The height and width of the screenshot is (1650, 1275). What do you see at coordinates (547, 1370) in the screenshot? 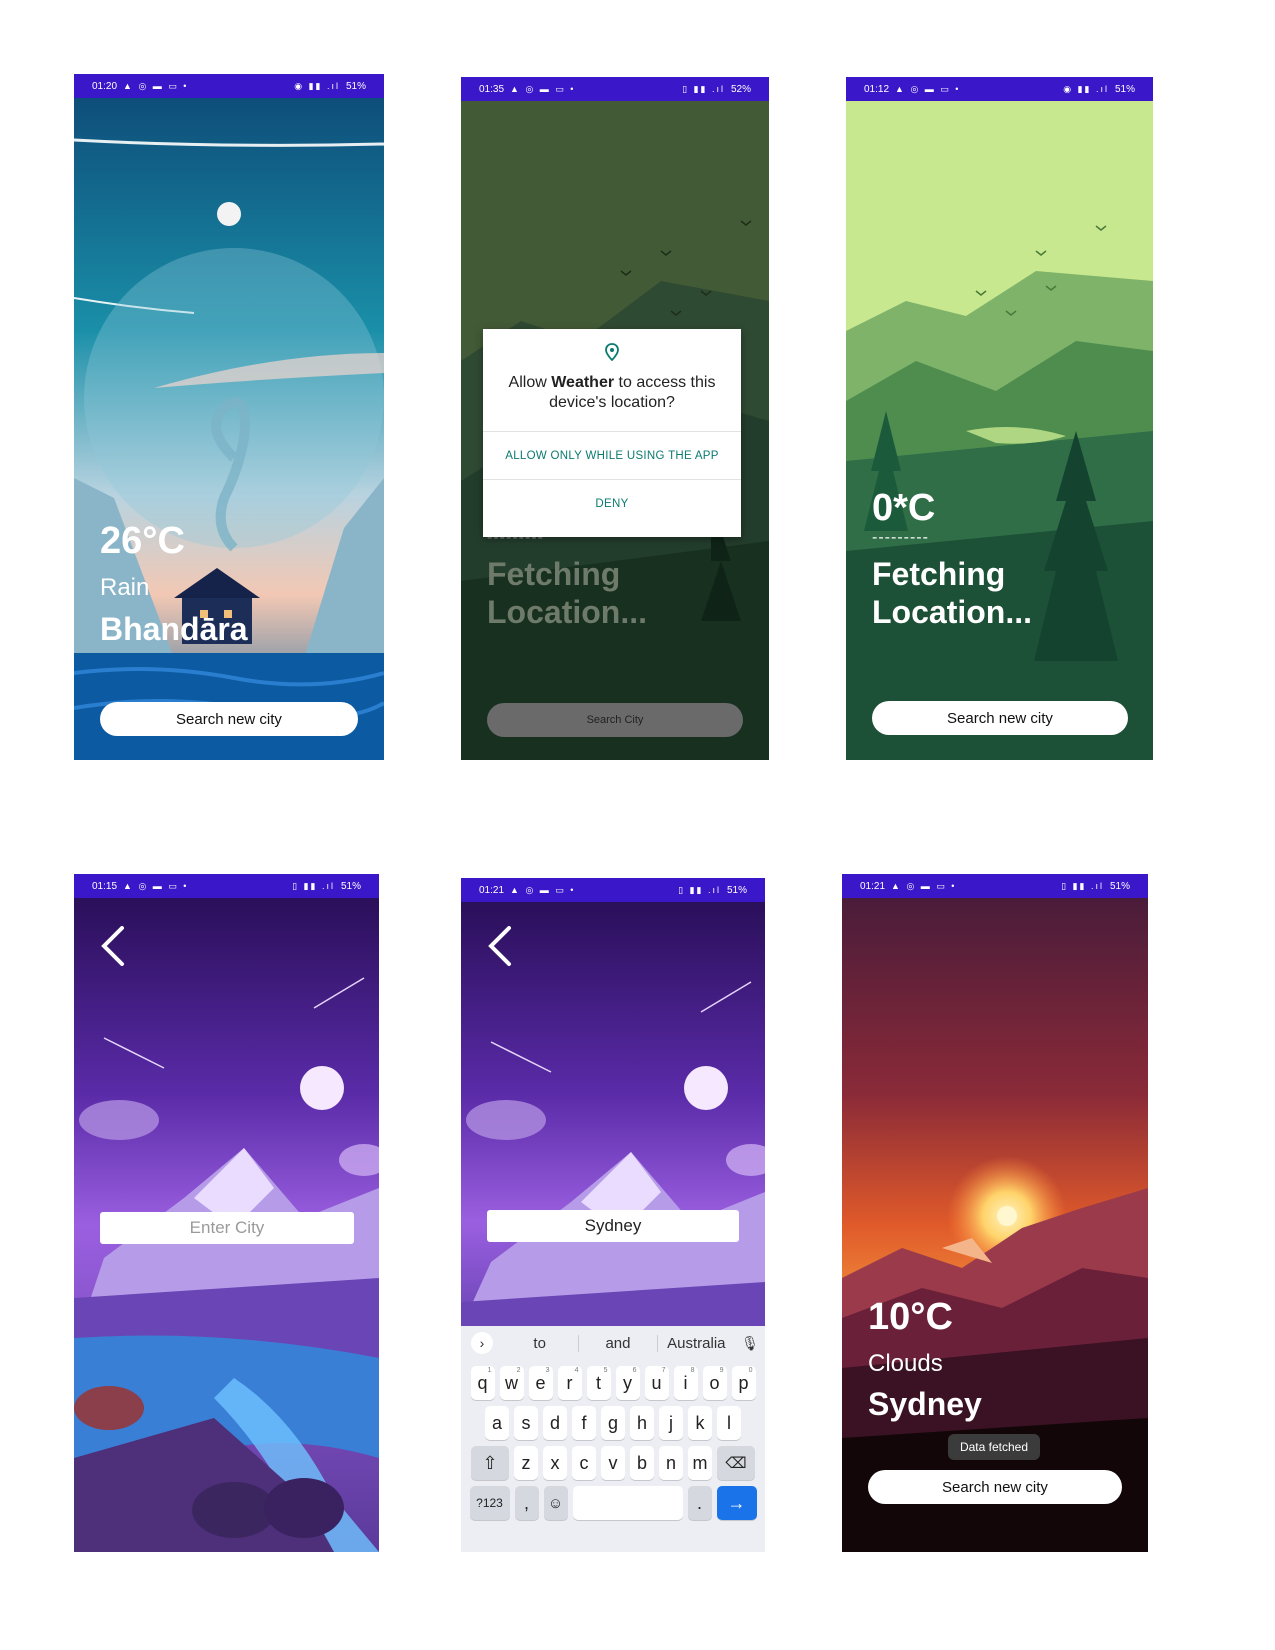
I see `key-number-hint: 3` at bounding box center [547, 1370].